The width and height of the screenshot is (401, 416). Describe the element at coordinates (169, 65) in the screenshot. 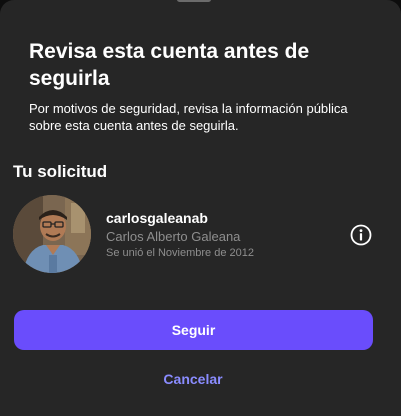

I see `dialog-title: Revisa esta cuenta antes de seguirla` at that location.